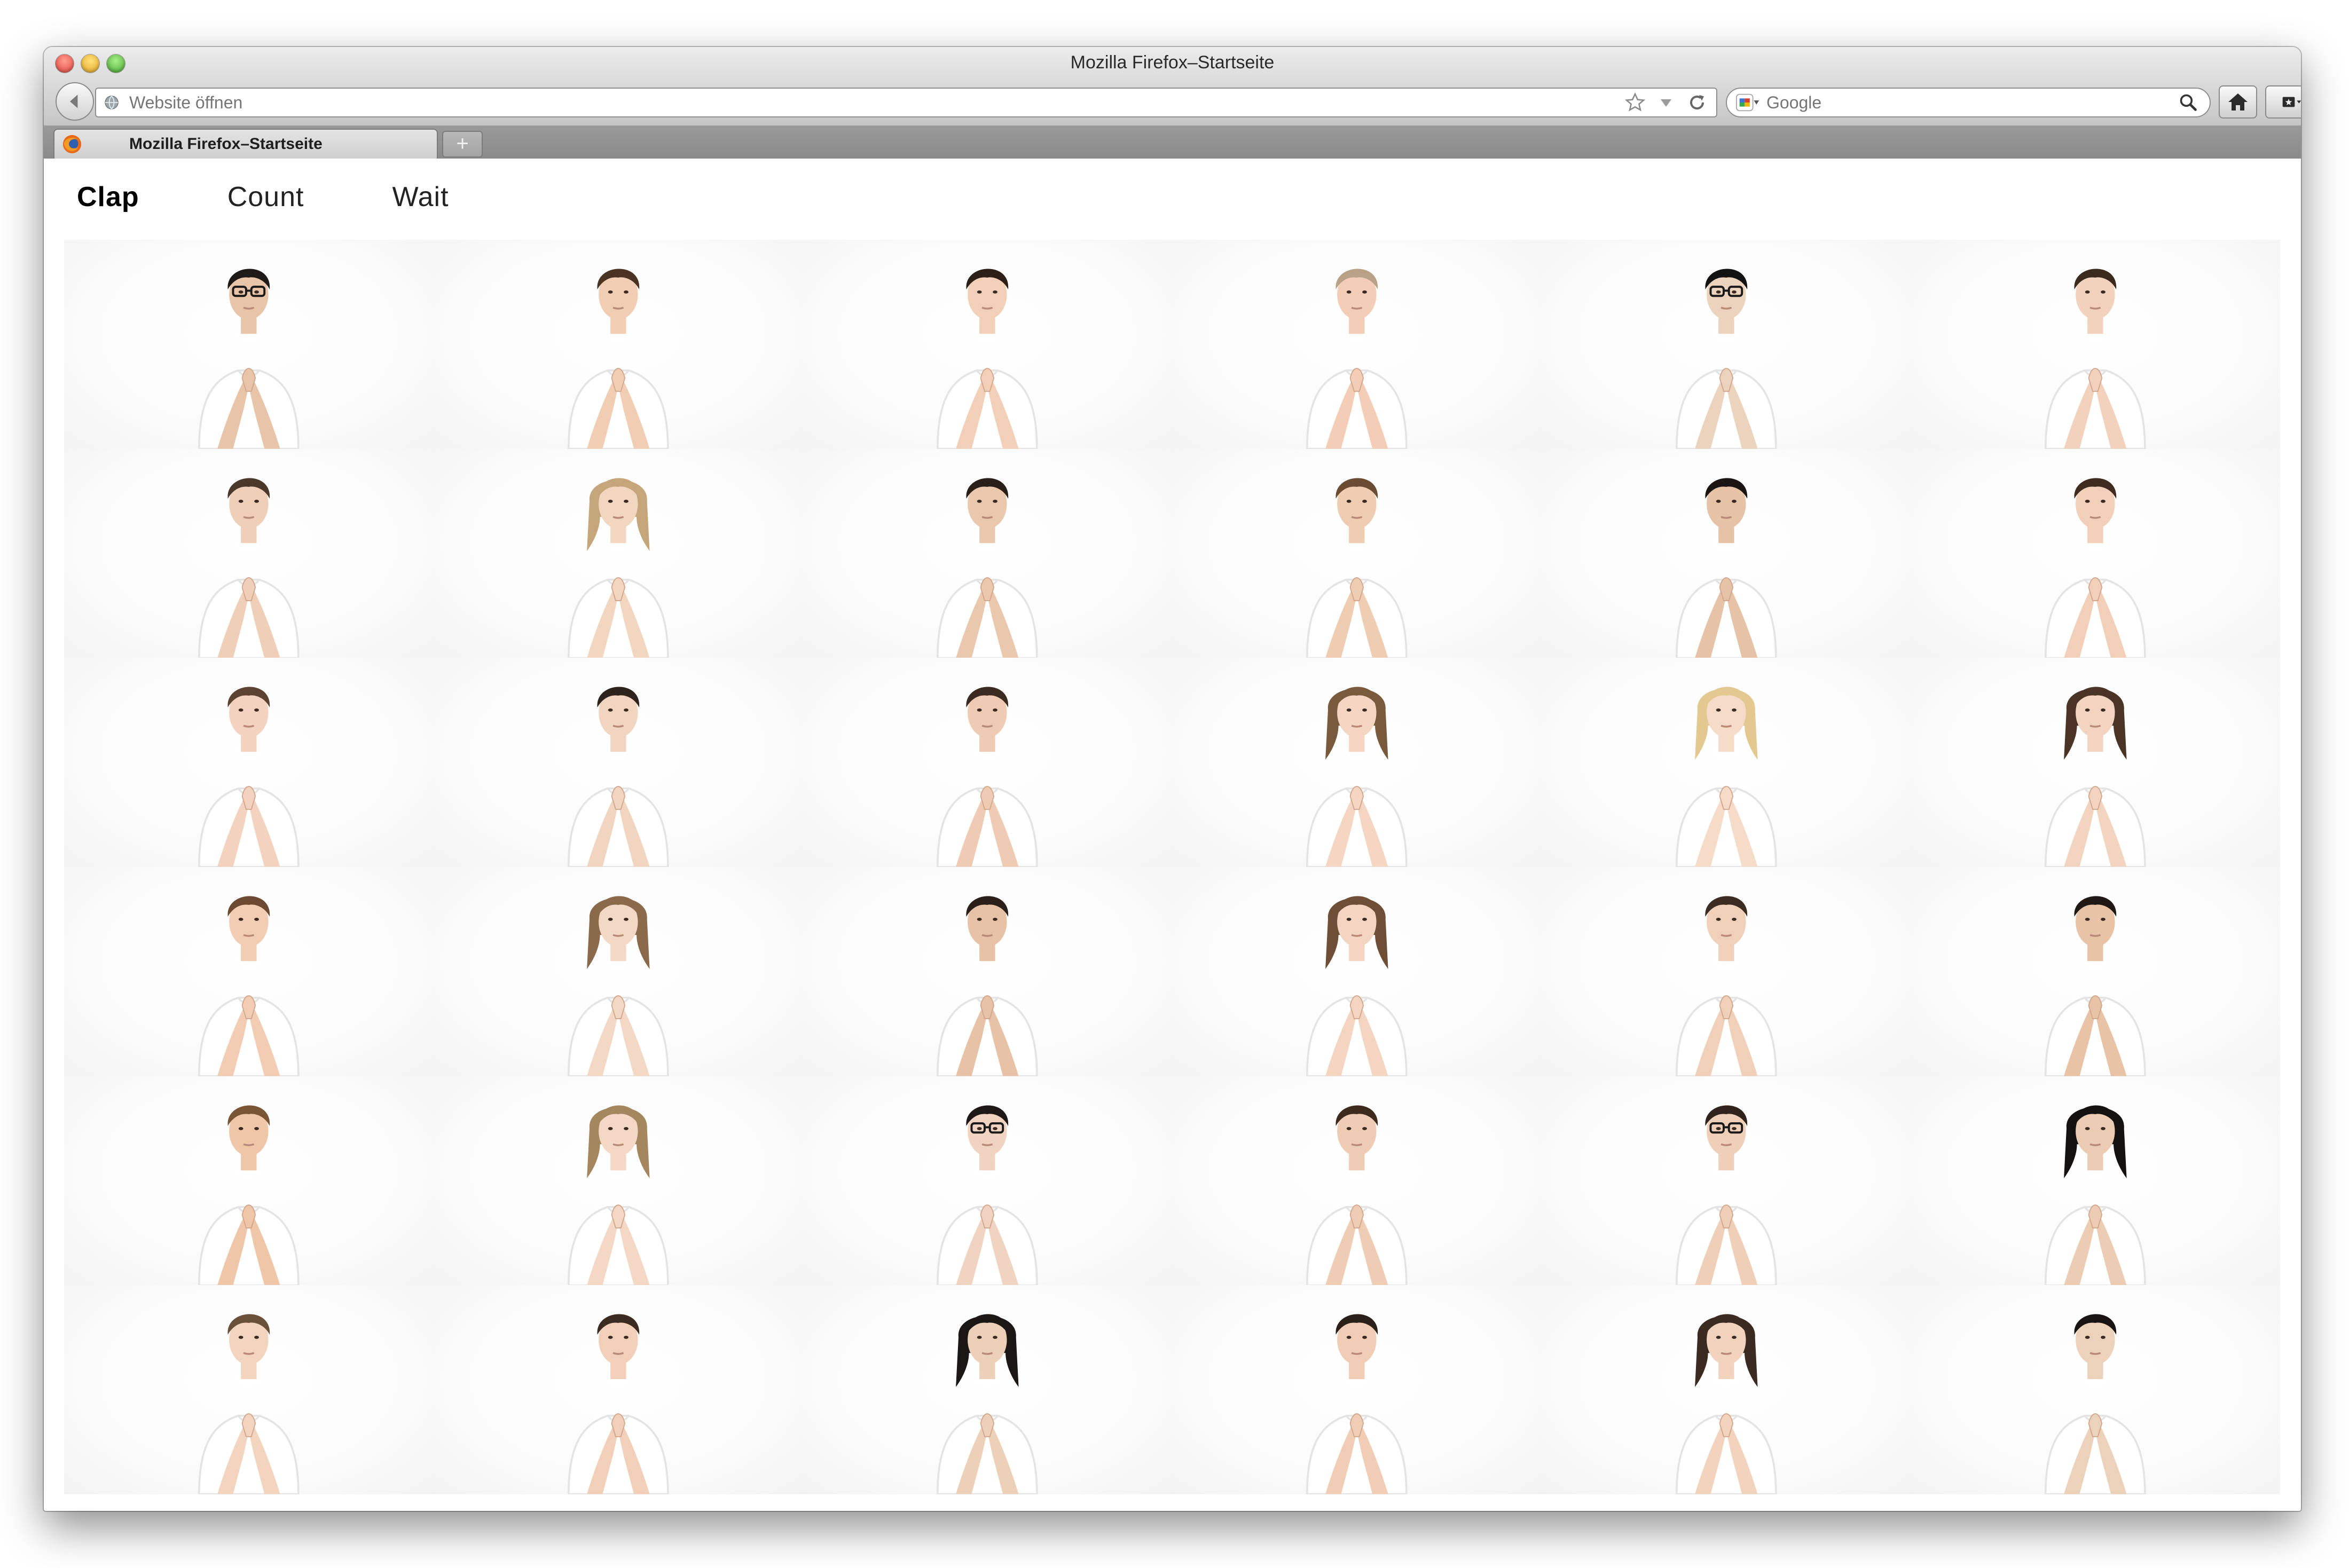  I want to click on tab-firefox-startpage: Mozilla Firefox–Startseite, so click(245, 144).